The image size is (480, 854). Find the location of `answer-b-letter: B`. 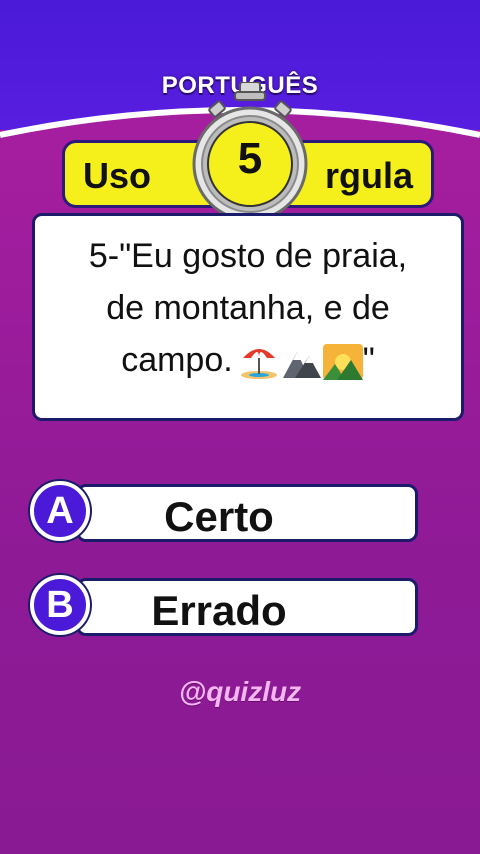

answer-b-letter: B is located at coordinates (60, 605).